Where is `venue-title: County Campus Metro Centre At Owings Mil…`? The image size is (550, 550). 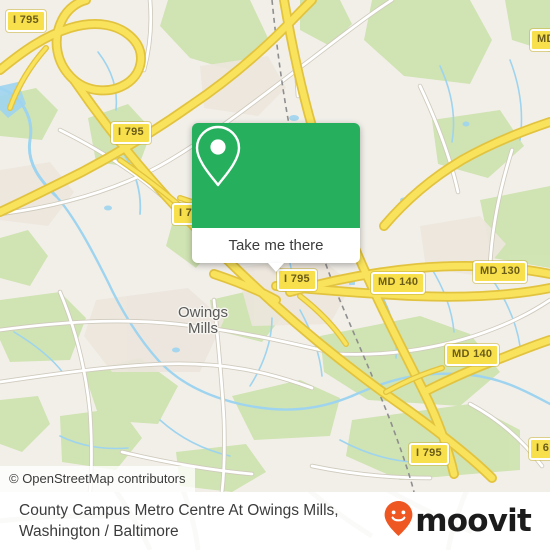 venue-title: County Campus Metro Centre At Owings Mil… is located at coordinates (179, 521).